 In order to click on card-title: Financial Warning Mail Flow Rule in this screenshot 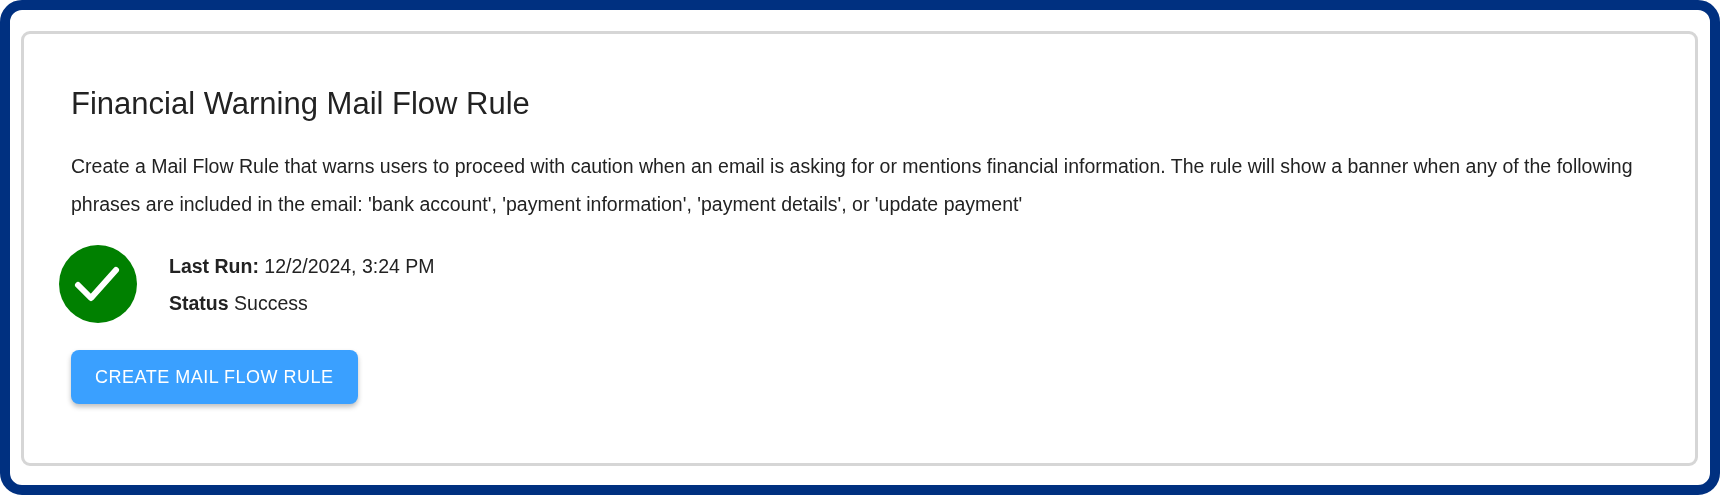, I will do `click(301, 104)`.